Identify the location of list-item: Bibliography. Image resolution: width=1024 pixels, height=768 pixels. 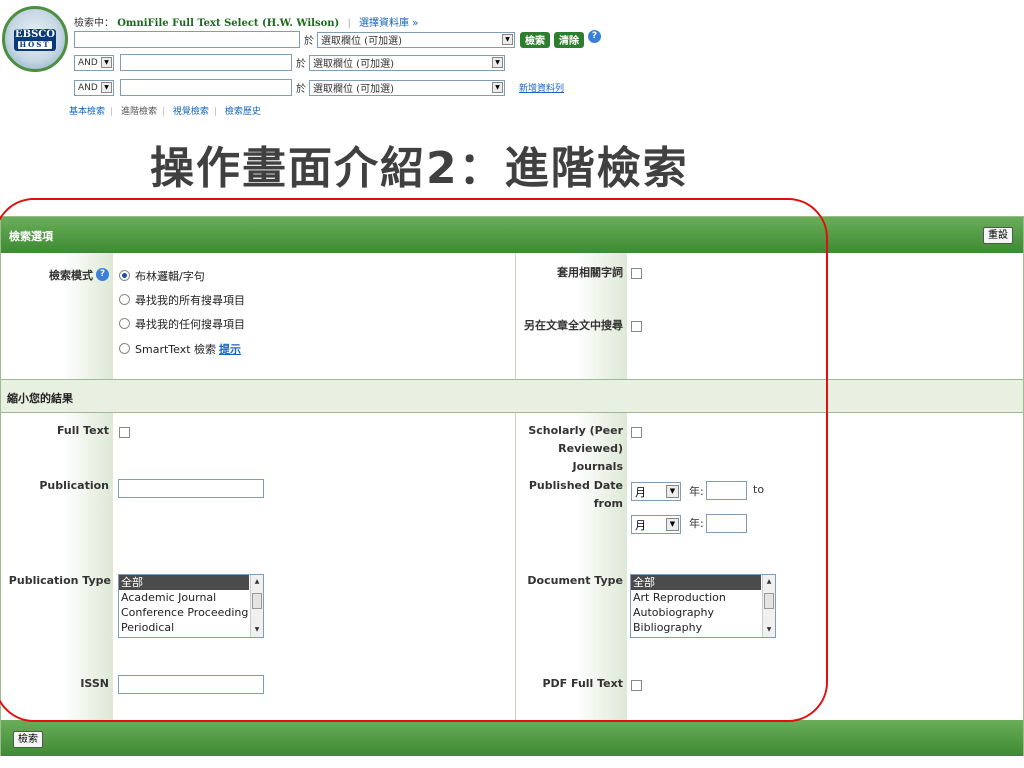
(696, 627).